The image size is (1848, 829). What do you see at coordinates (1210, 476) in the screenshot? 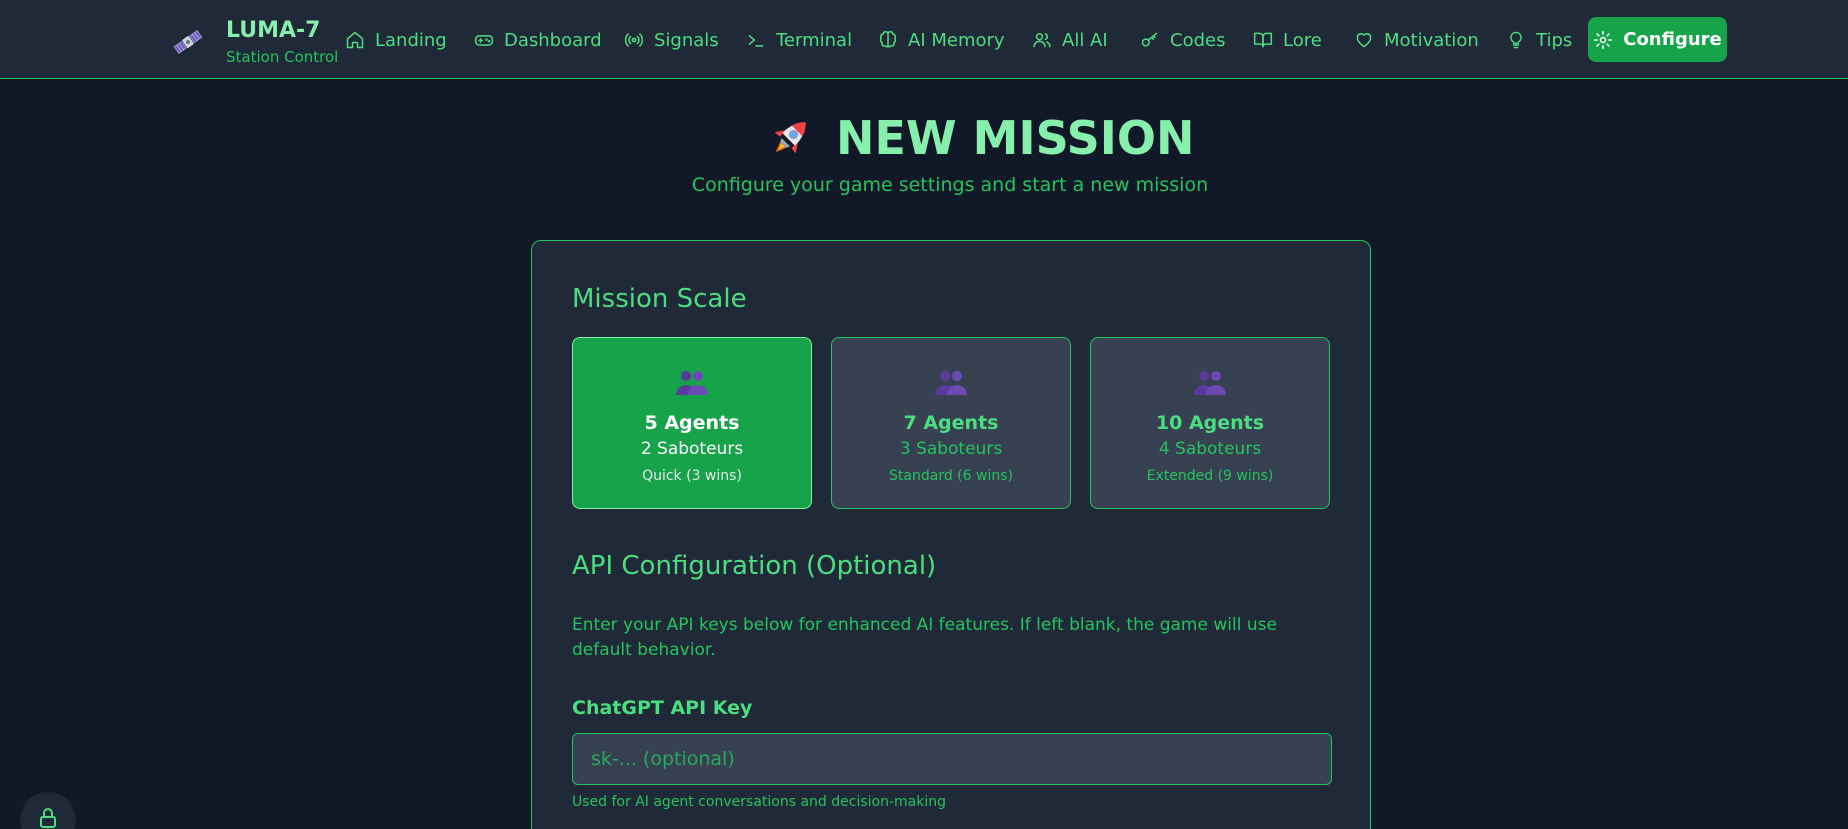
I see `option-mode: Extended (9 wins)` at bounding box center [1210, 476].